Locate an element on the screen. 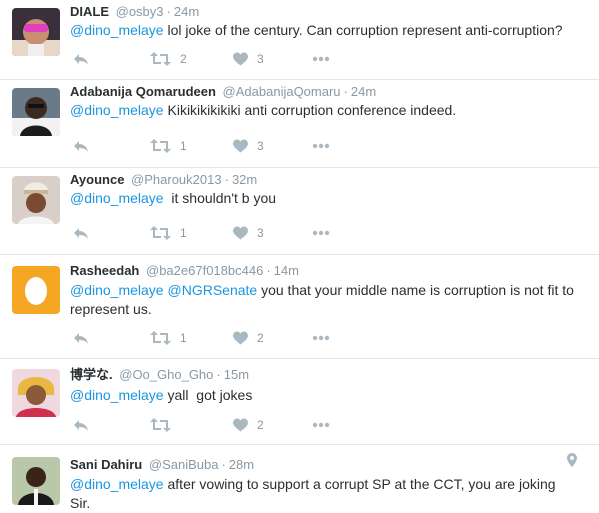 Image resolution: width=599 pixels, height=513 pixels. timestamp: 28m is located at coordinates (241, 464).